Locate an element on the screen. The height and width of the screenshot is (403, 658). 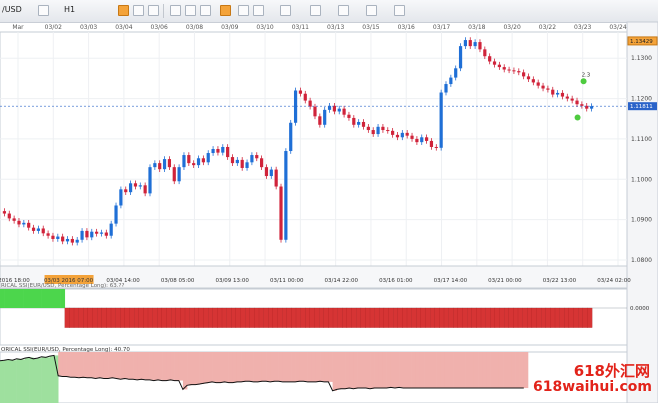
oscillator-axis-label: 0.0000 is located at coordinates (640, 309).